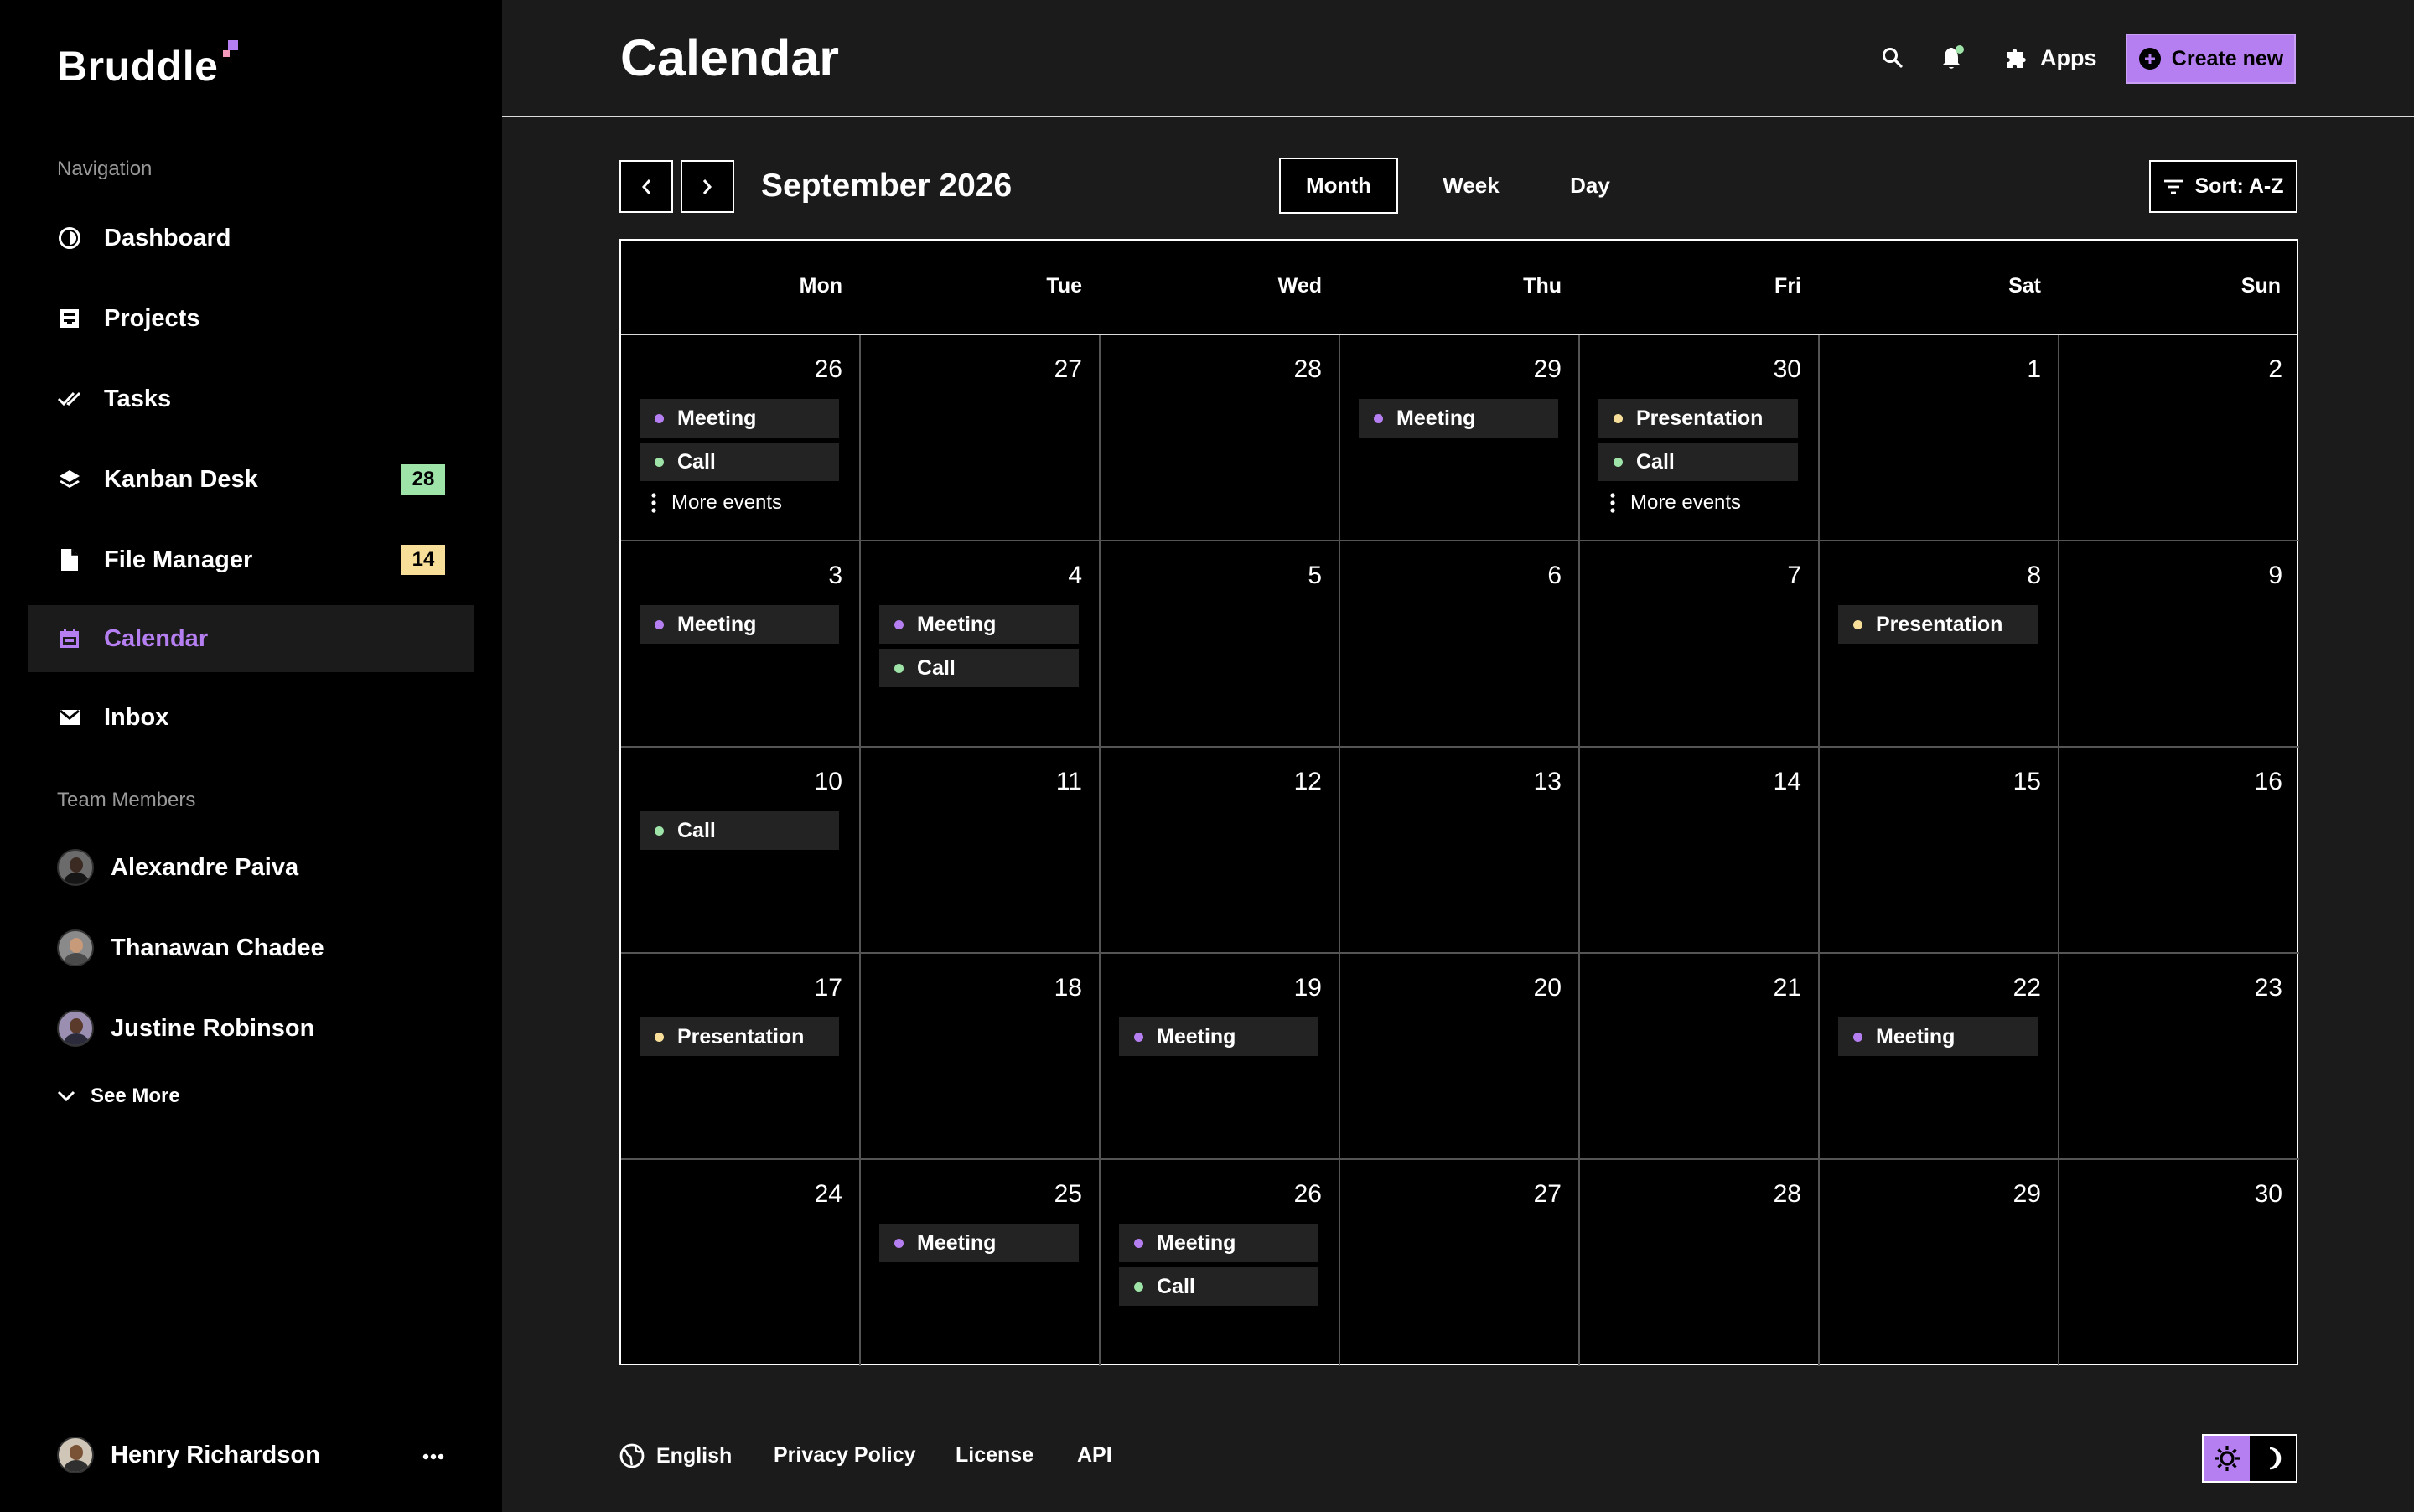 The width and height of the screenshot is (2414, 1512). What do you see at coordinates (2211, 59) in the screenshot?
I see `create-new-button: Create new` at bounding box center [2211, 59].